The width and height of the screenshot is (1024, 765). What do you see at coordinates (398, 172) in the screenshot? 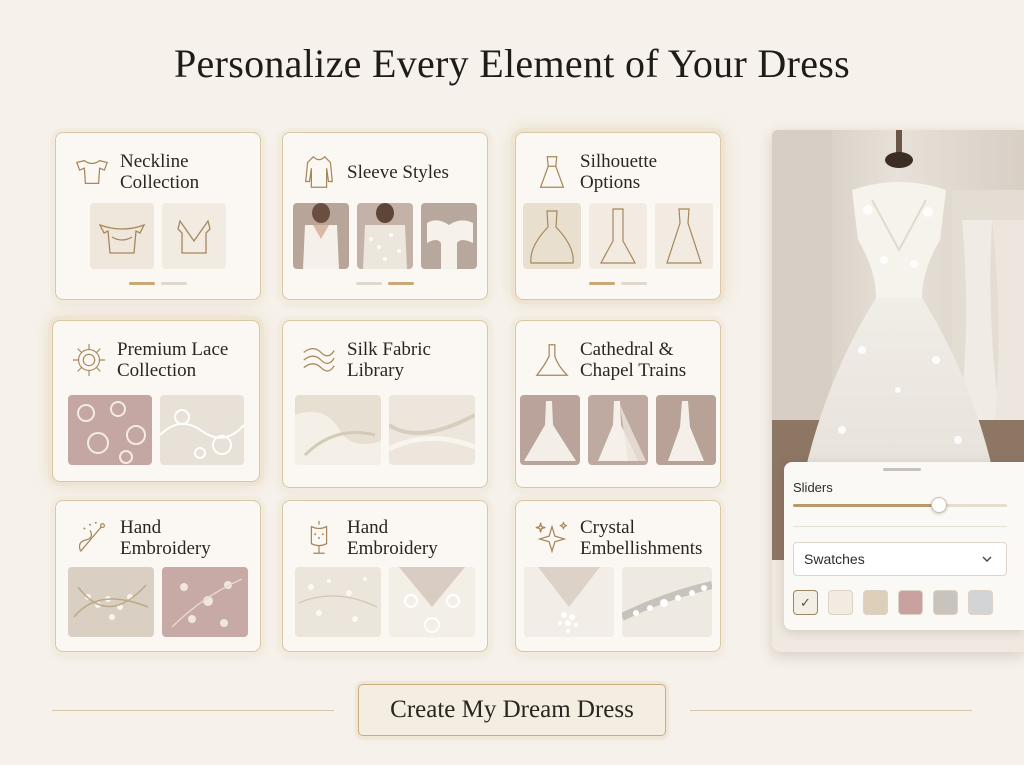
I see `card-title: Sleeve Styles` at bounding box center [398, 172].